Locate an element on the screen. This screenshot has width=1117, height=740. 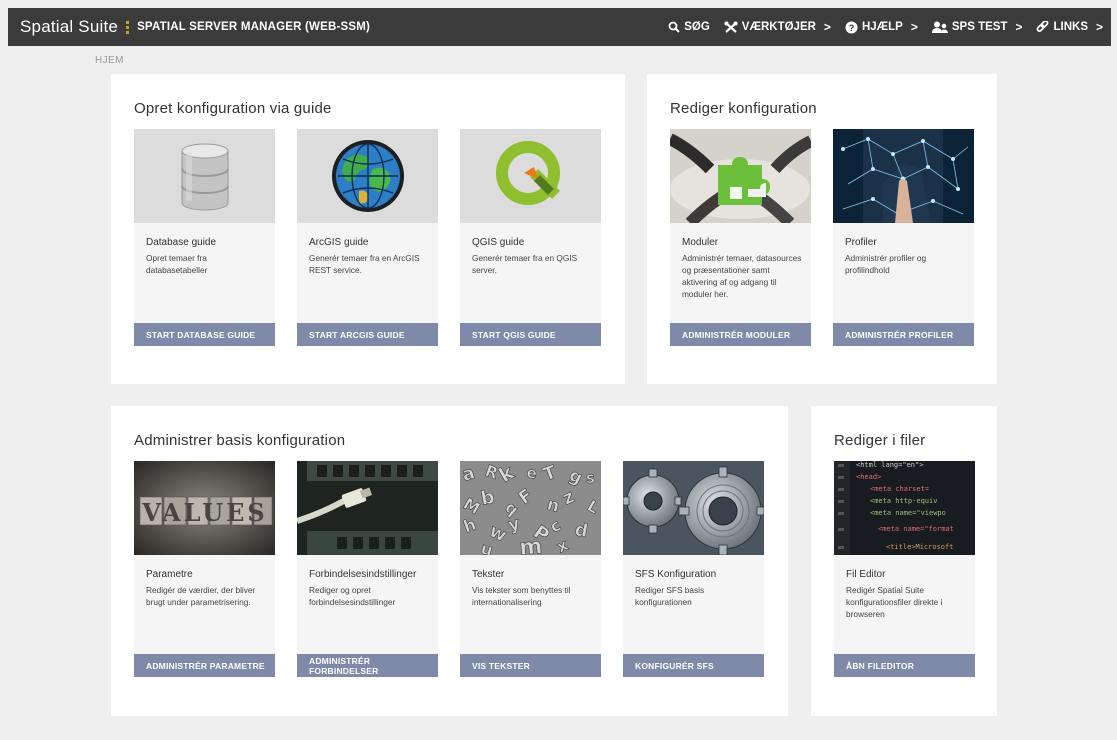
puzzle-image is located at coordinates (740, 176).